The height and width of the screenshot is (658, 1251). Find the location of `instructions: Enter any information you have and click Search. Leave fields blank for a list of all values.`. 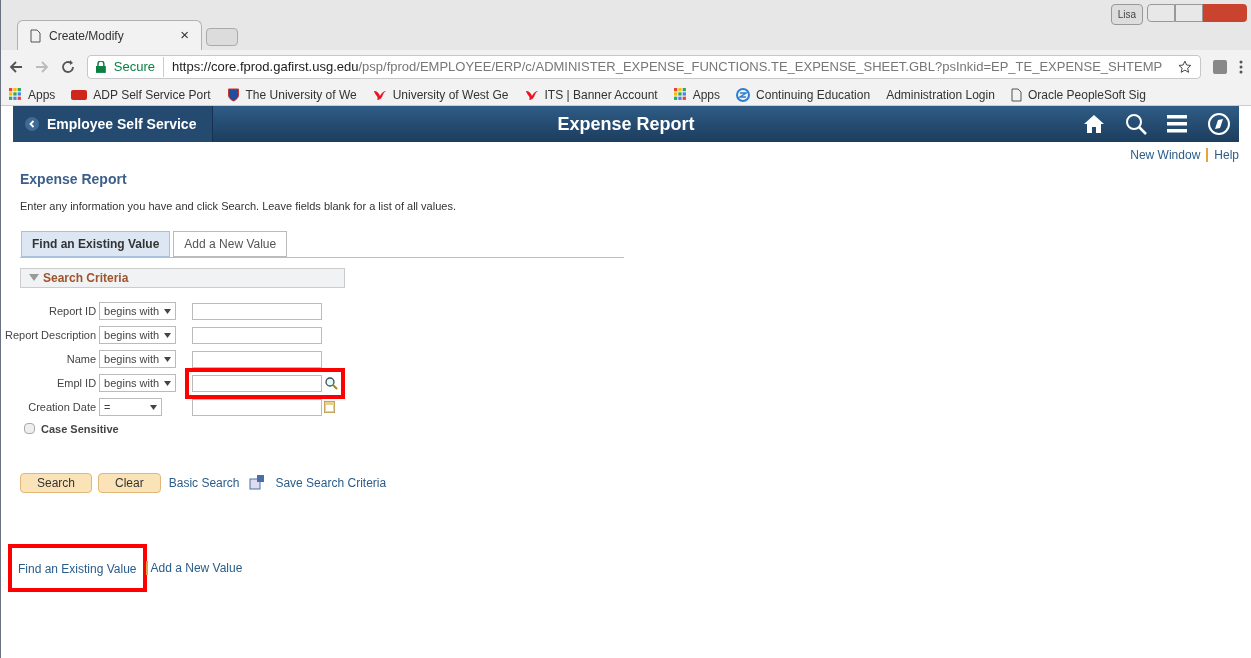

instructions: Enter any information you have and click Search. Leave fields blank for a list of all values. is located at coordinates (238, 206).